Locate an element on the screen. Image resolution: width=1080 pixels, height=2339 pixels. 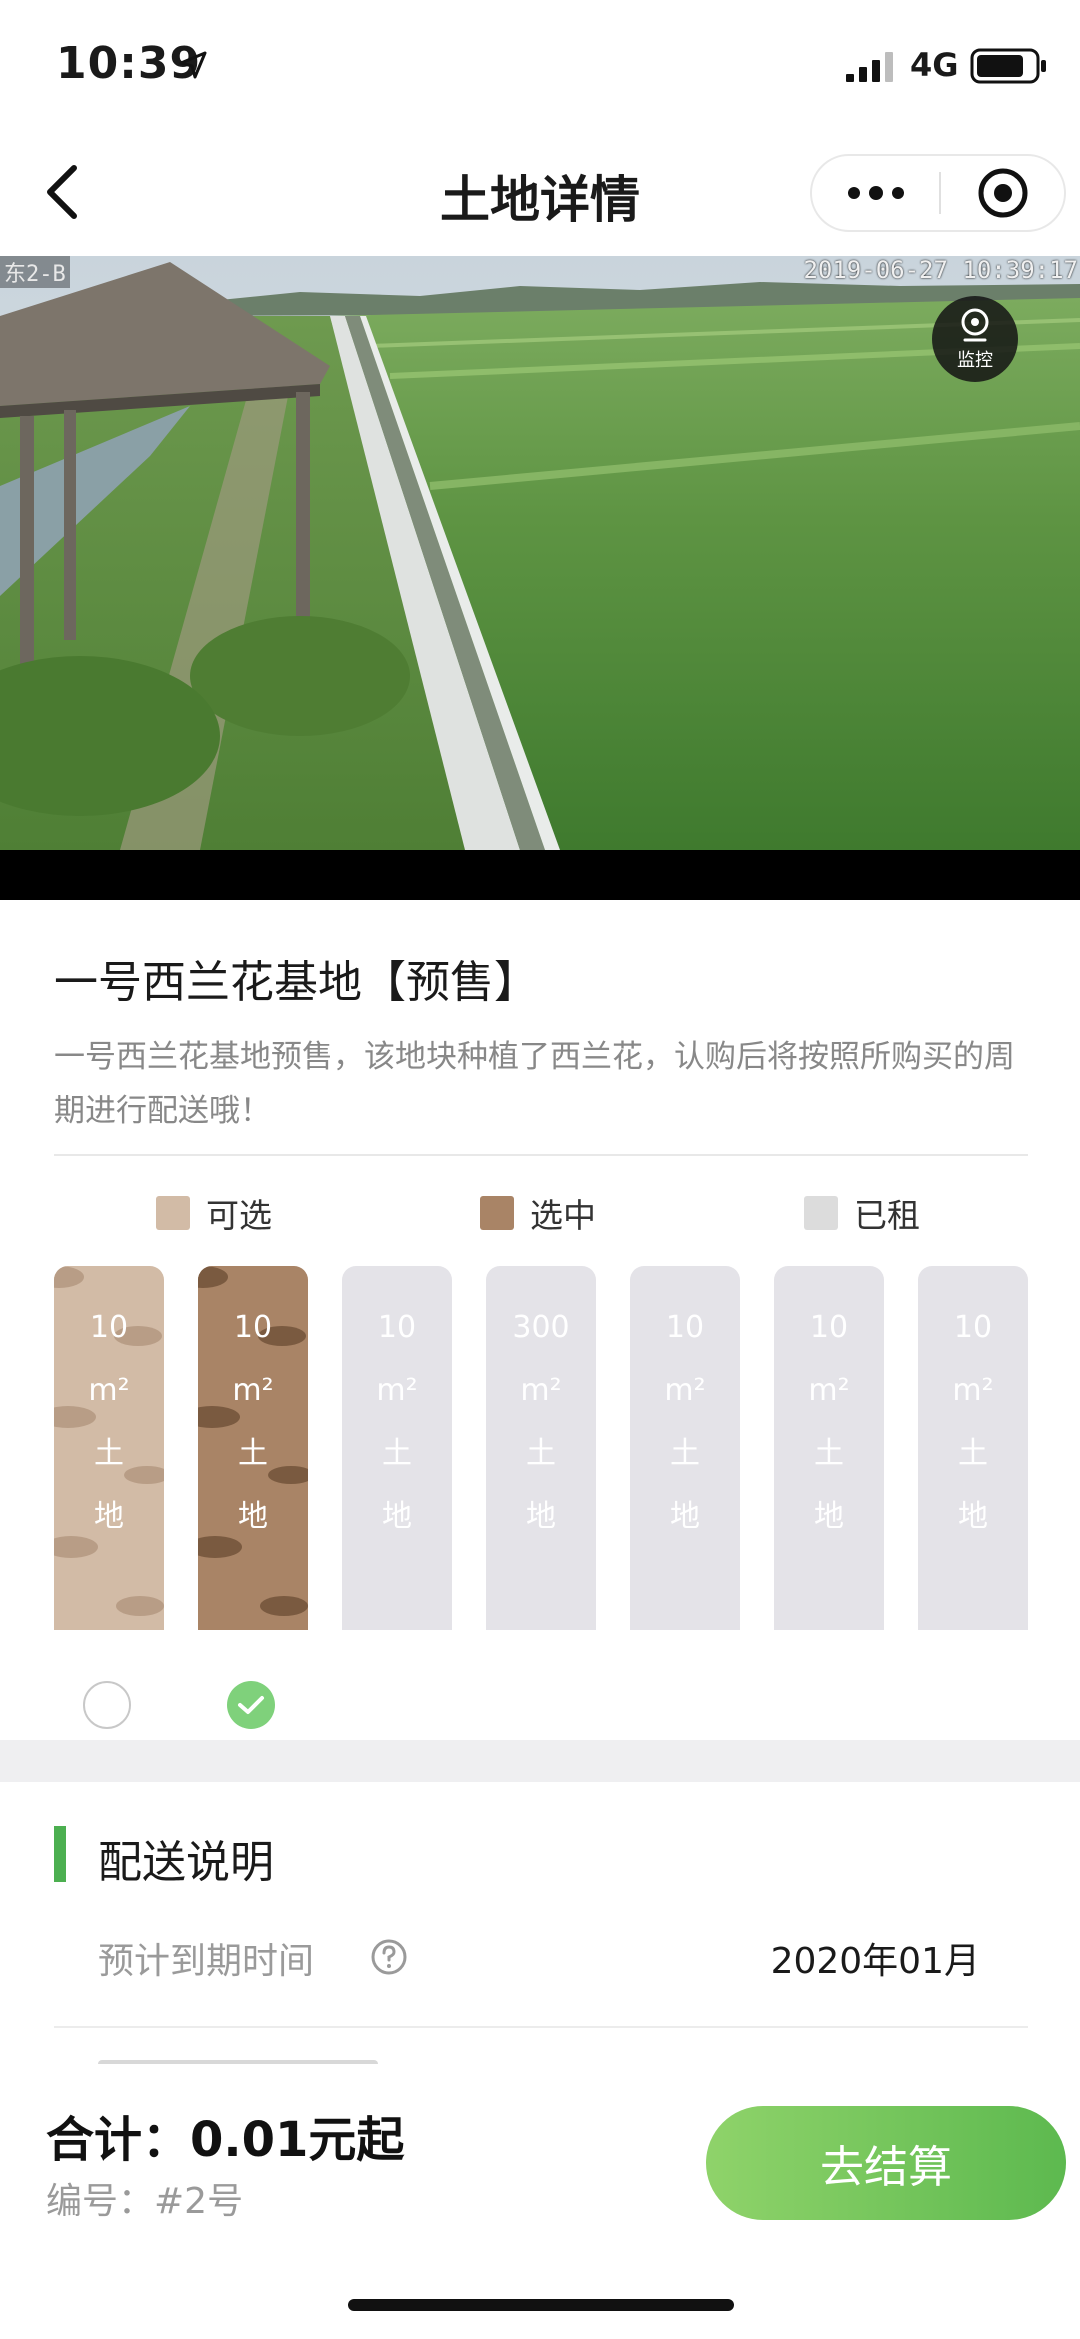
plot-2: 10 m² 土地 is located at coordinates (253, 1448).